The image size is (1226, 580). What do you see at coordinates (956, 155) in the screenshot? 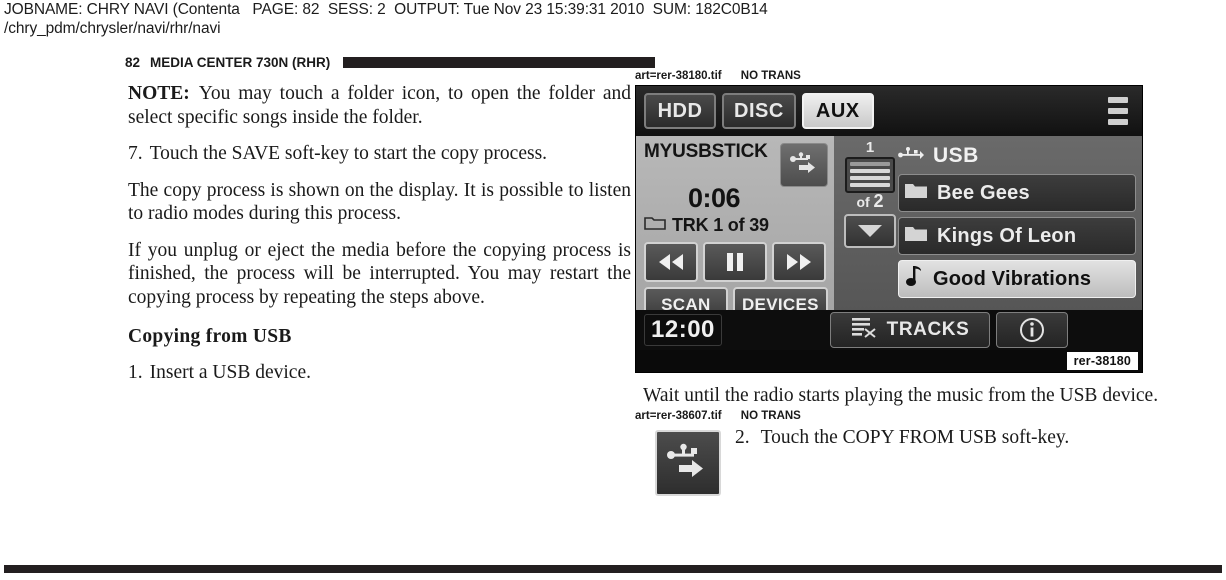
I see `browser-source-label: USB` at bounding box center [956, 155].